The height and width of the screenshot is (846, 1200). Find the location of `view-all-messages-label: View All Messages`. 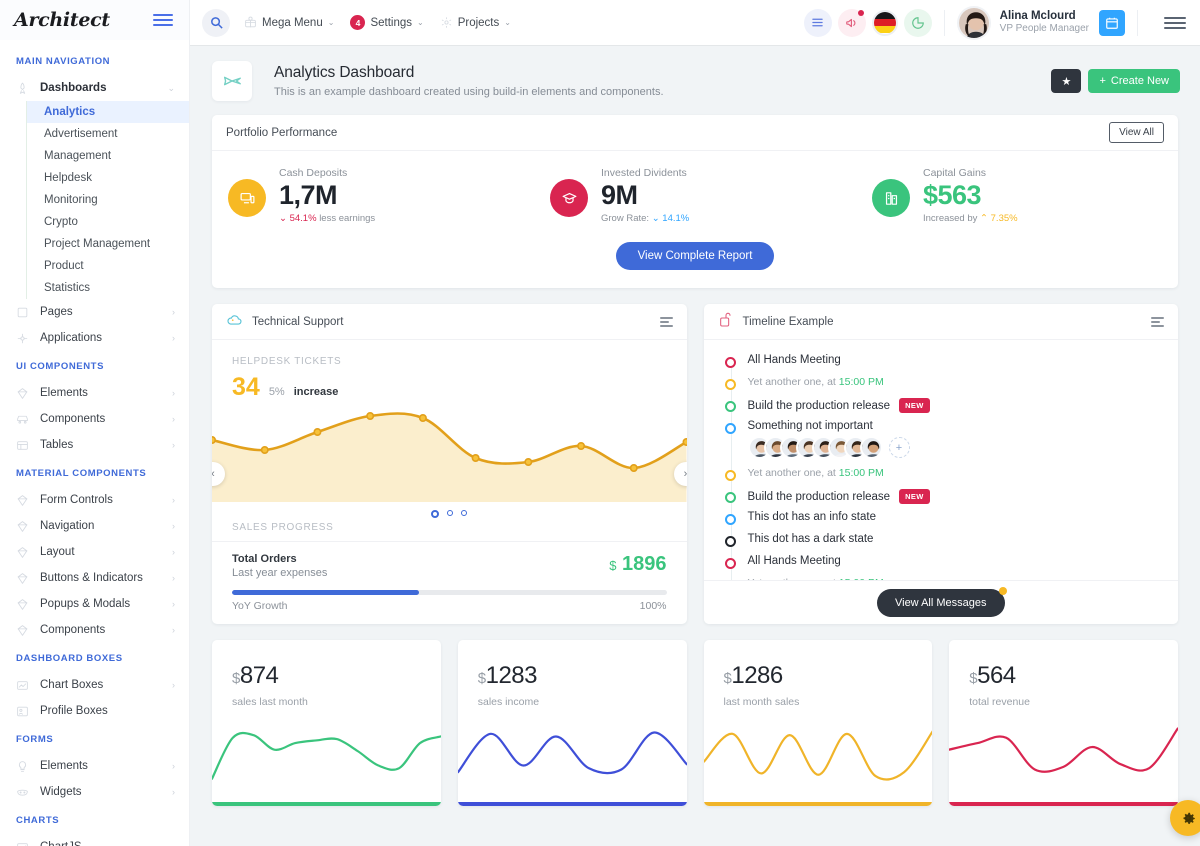

view-all-messages-label: View All Messages is located at coordinates (940, 602).